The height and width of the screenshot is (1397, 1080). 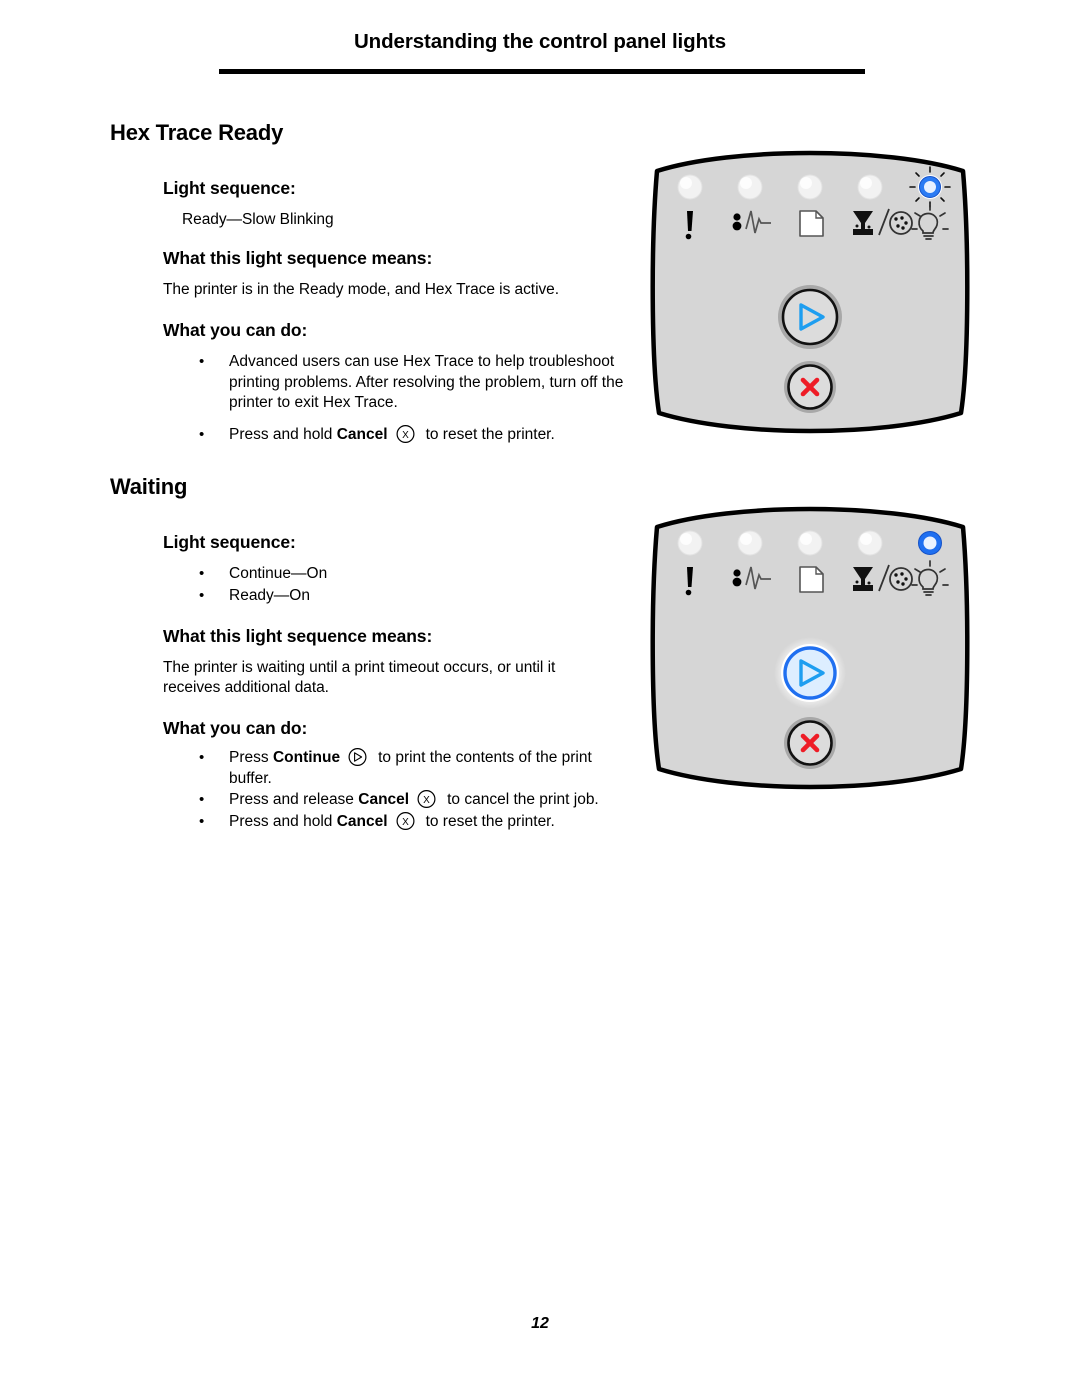 What do you see at coordinates (251, 757) in the screenshot?
I see `action-text-pre: Press` at bounding box center [251, 757].